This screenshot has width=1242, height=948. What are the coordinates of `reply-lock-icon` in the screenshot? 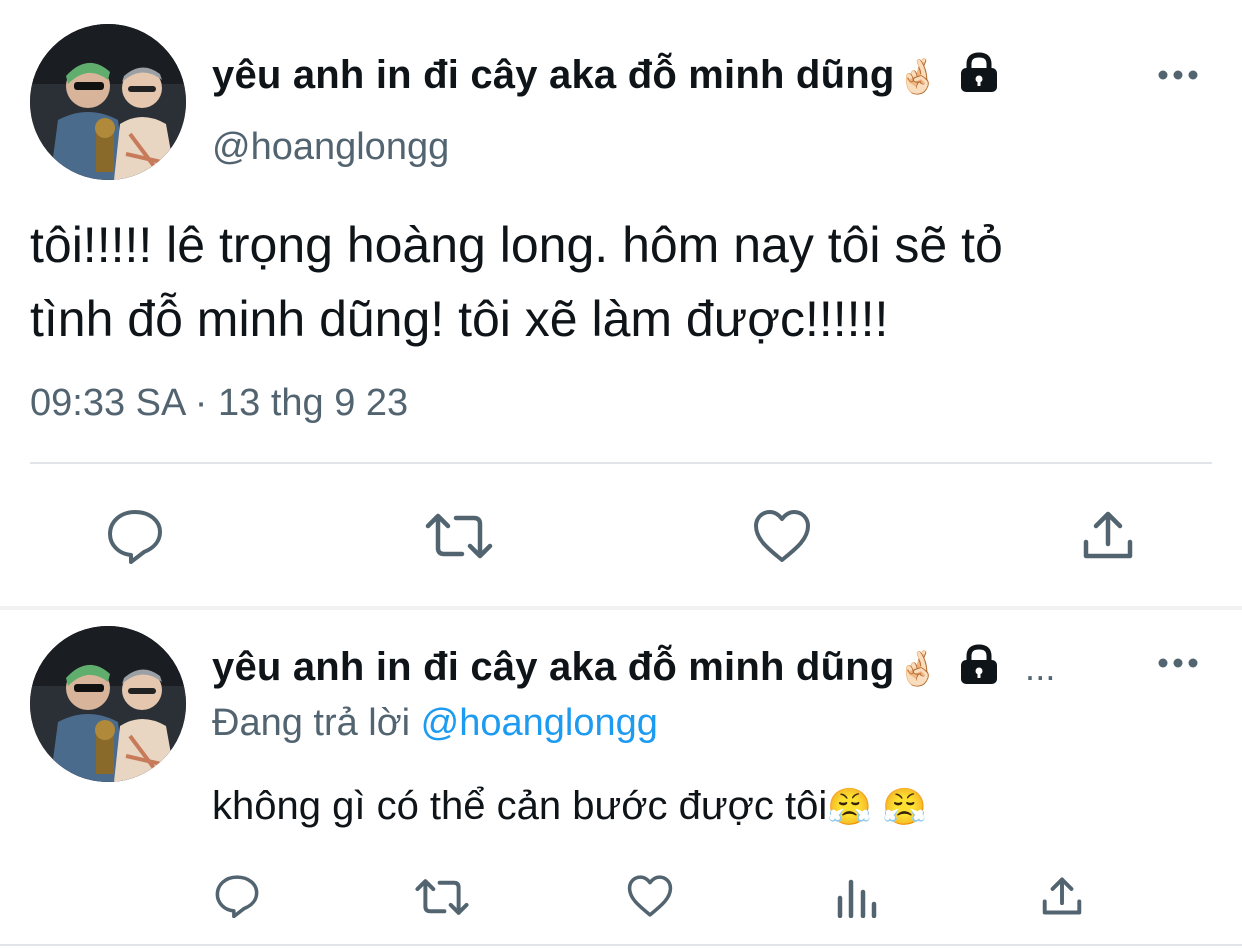 It's located at (979, 664).